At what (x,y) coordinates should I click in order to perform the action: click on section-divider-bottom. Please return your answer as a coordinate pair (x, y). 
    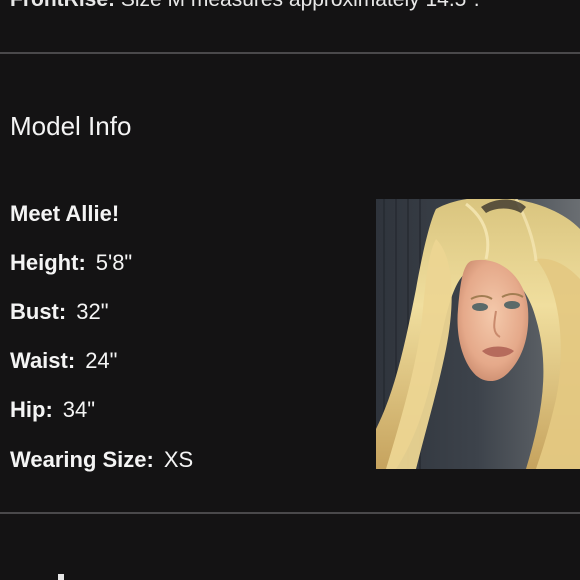
    Looking at the image, I should click on (290, 513).